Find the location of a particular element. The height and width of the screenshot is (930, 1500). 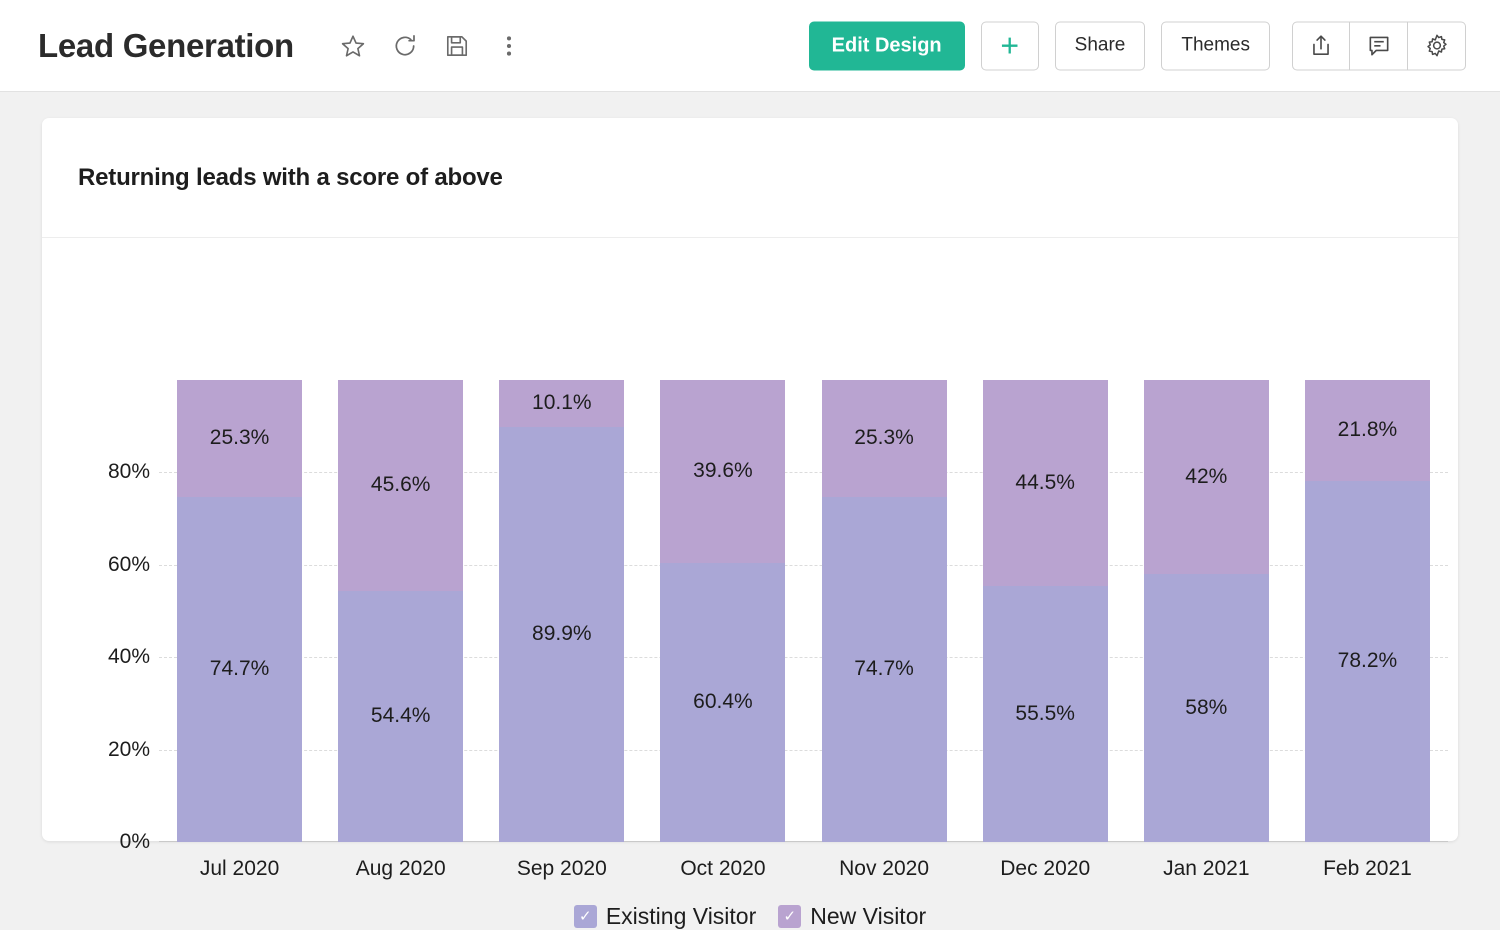

x-axis-tick: Oct 2020 is located at coordinates (723, 868).